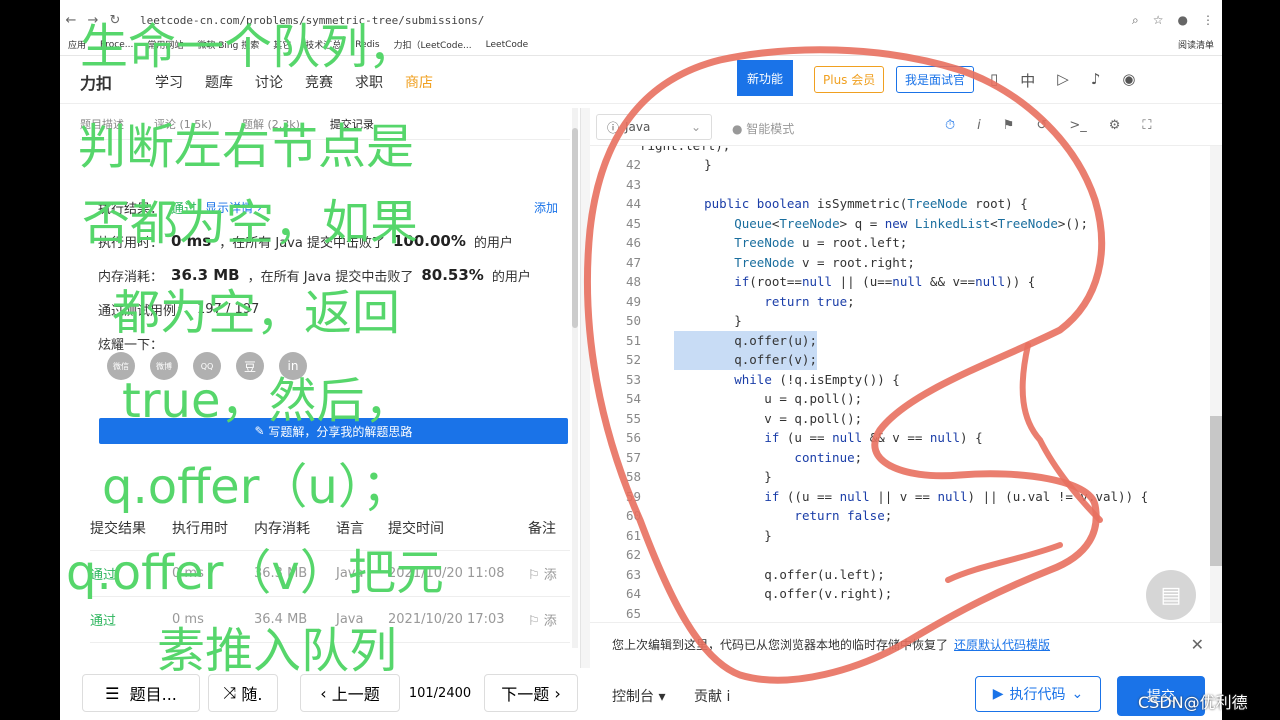  I want to click on caption-line: 否都为空，如果, so click(250, 223).